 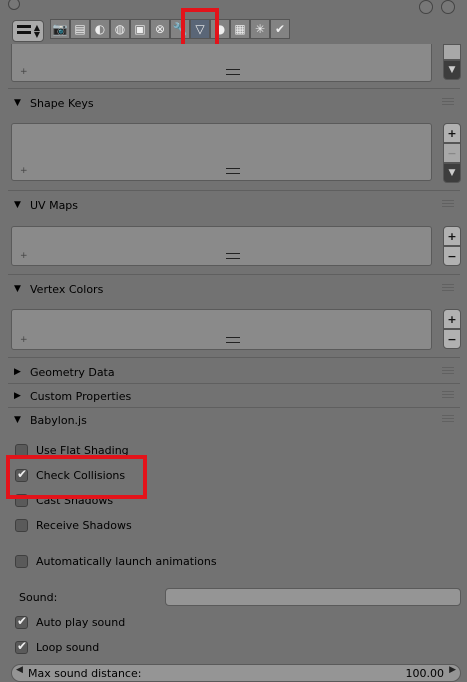 I want to click on object-tab: ▣, so click(x=140, y=29).